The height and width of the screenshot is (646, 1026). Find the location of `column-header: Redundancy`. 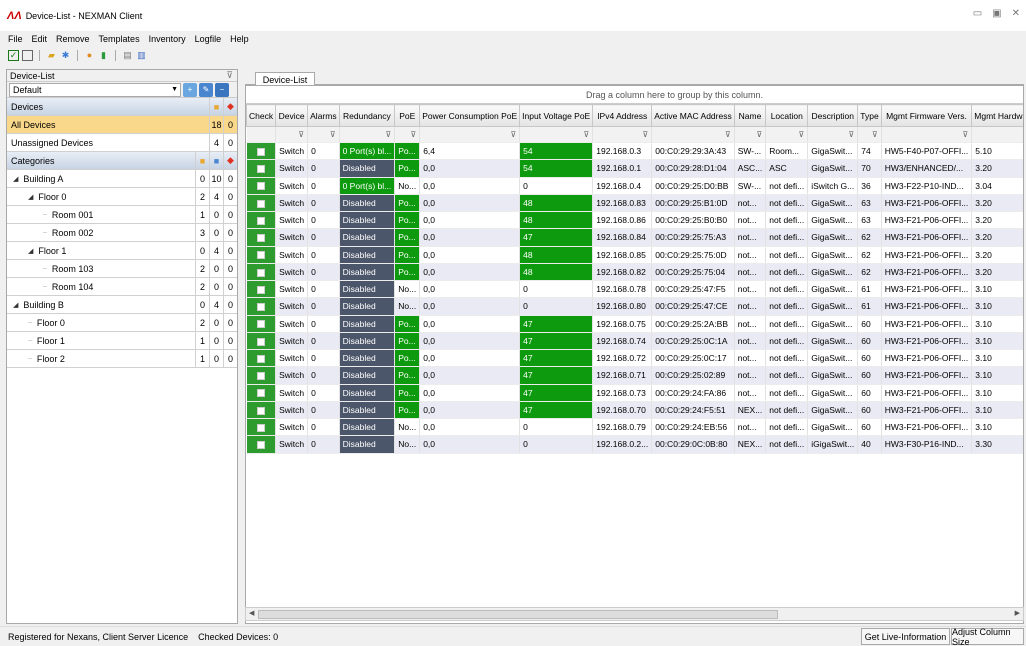

column-header: Redundancy is located at coordinates (367, 115).